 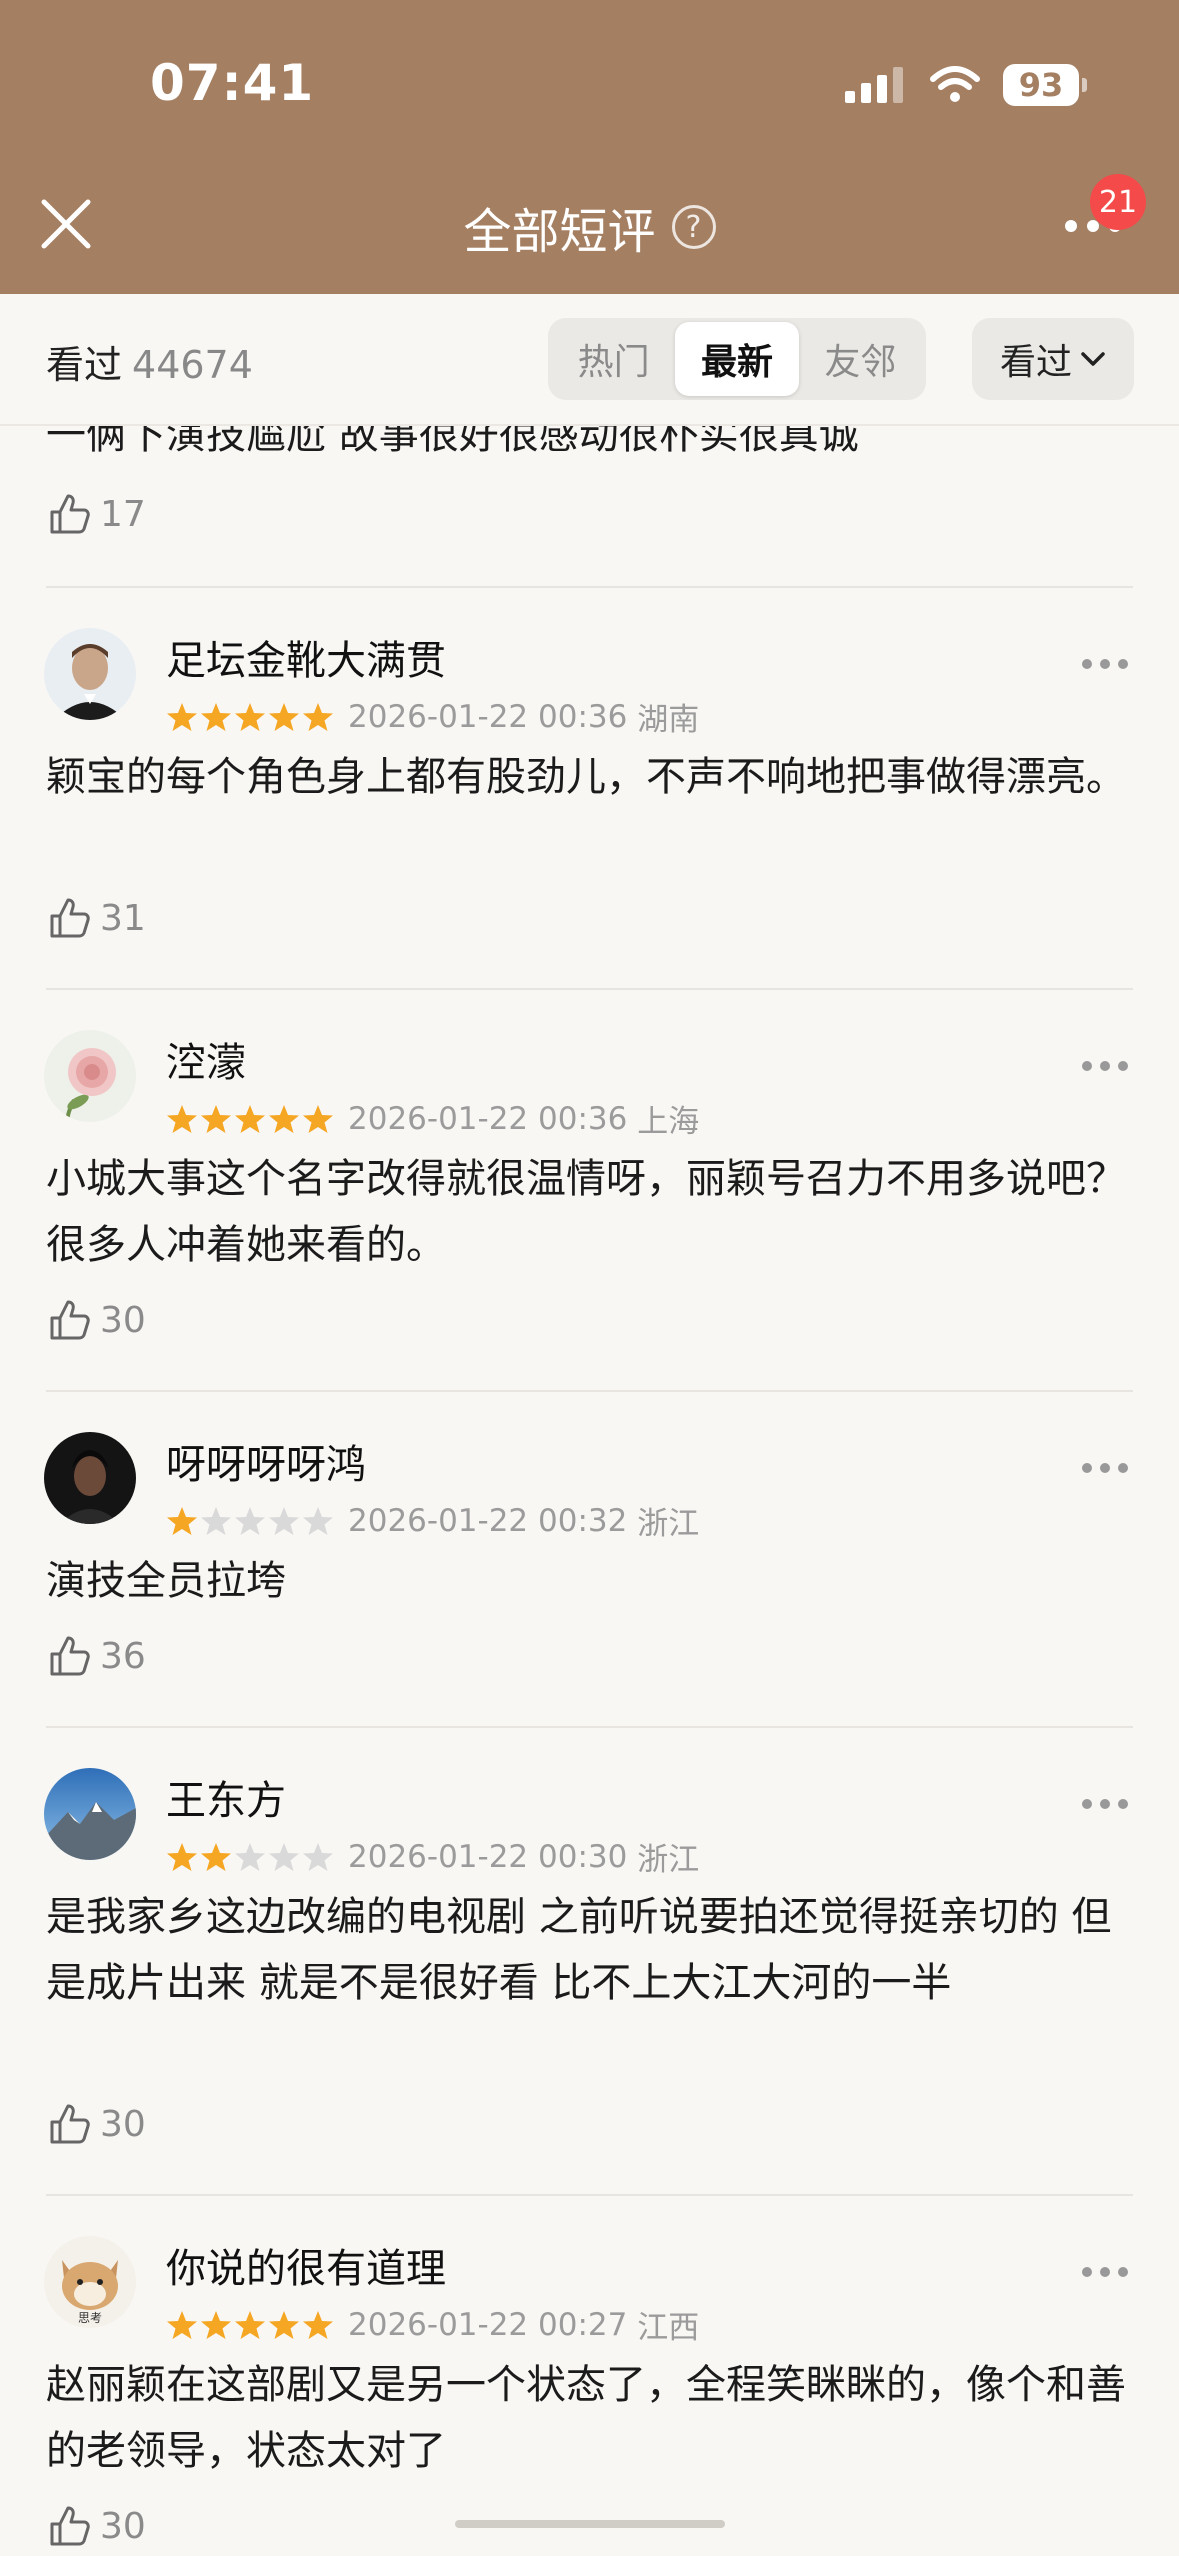 What do you see at coordinates (559, 232) in the screenshot?
I see `page-title: 全部短评` at bounding box center [559, 232].